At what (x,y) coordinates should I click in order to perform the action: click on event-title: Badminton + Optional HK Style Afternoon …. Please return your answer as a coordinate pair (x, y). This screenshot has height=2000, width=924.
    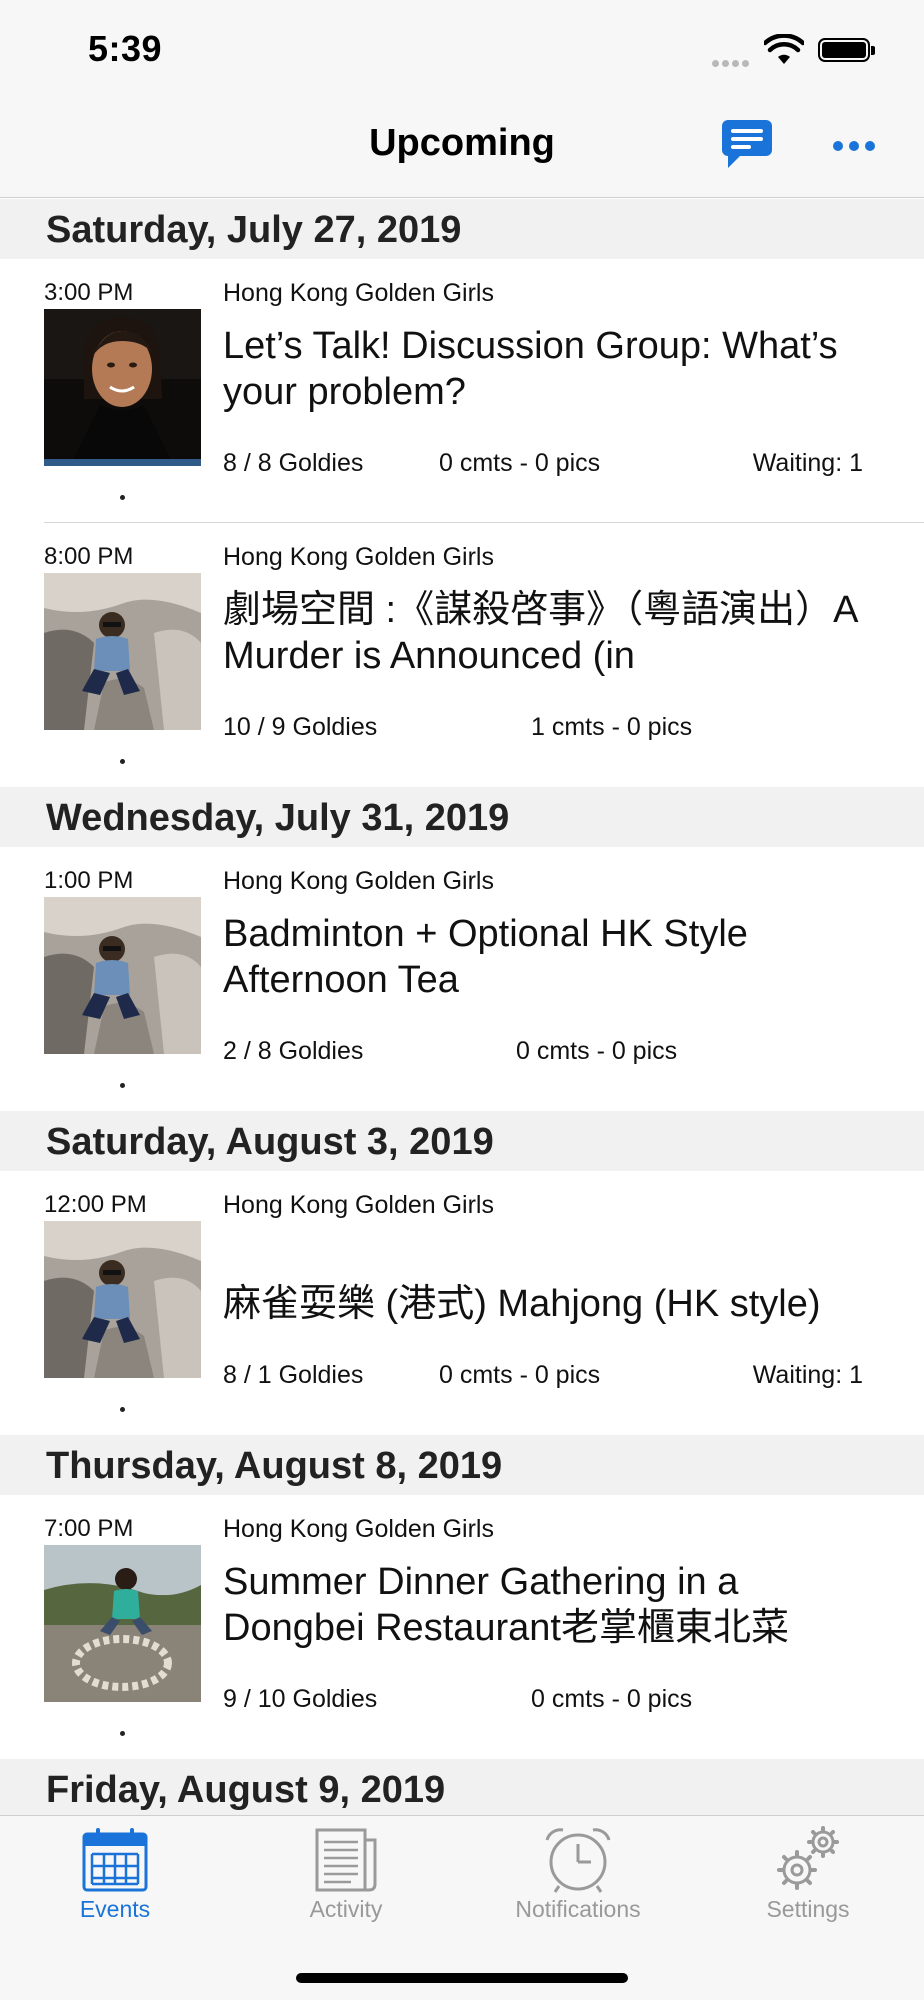
    Looking at the image, I should click on (485, 957).